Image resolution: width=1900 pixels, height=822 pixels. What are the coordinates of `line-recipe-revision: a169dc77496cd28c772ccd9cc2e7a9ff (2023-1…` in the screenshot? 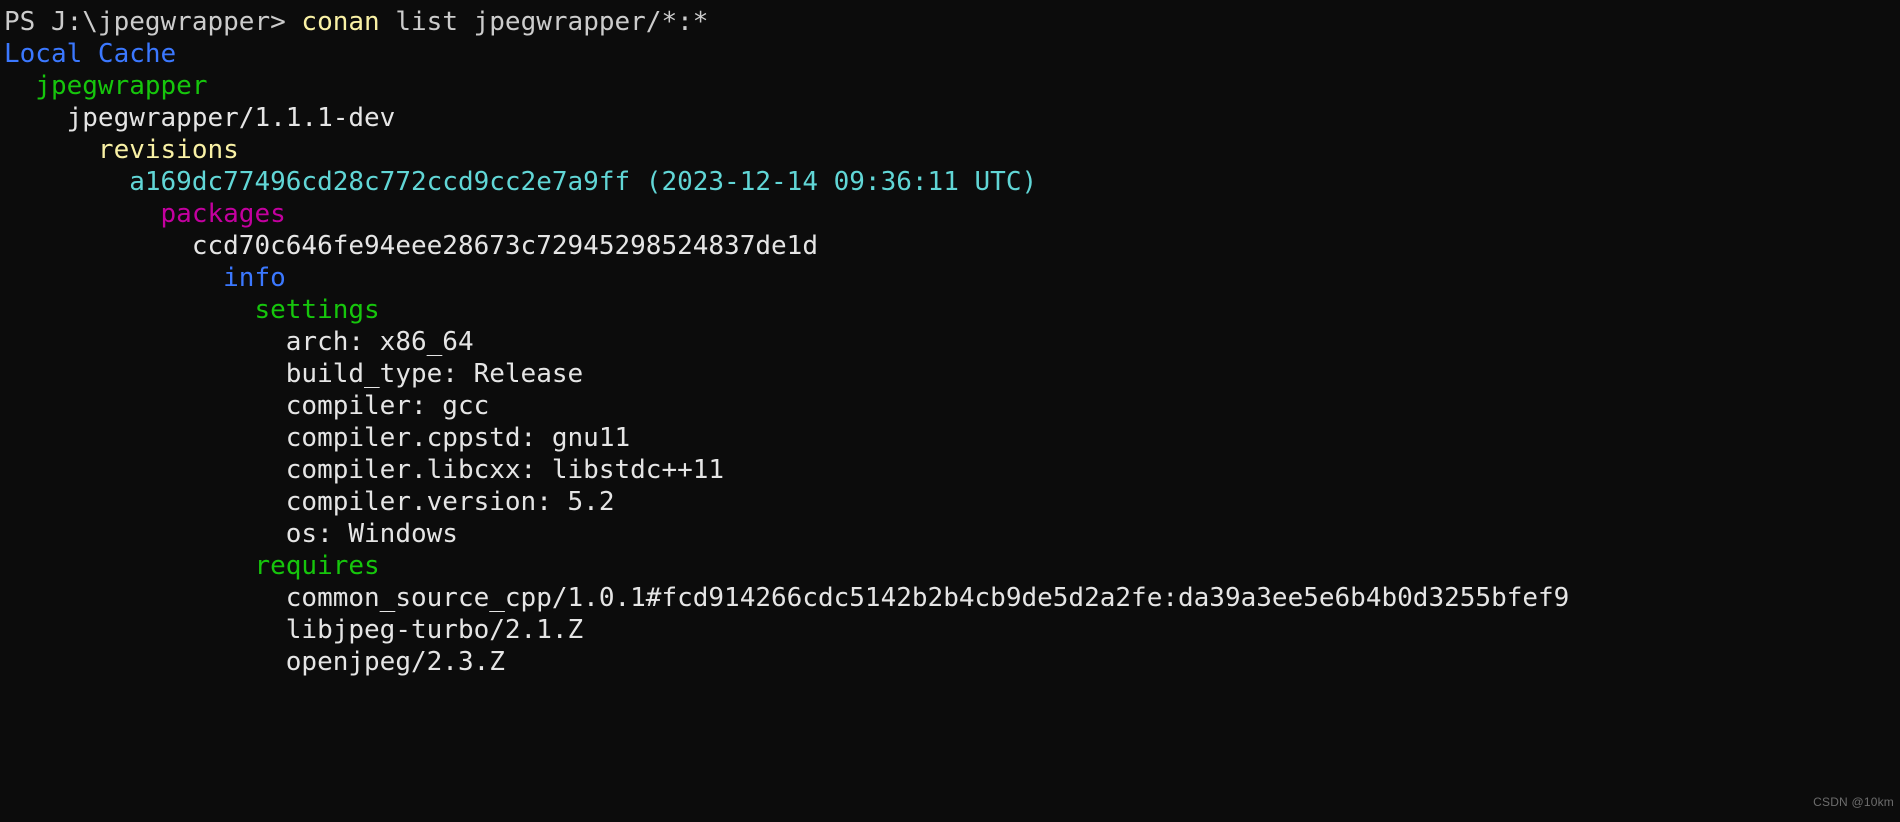 It's located at (950, 182).